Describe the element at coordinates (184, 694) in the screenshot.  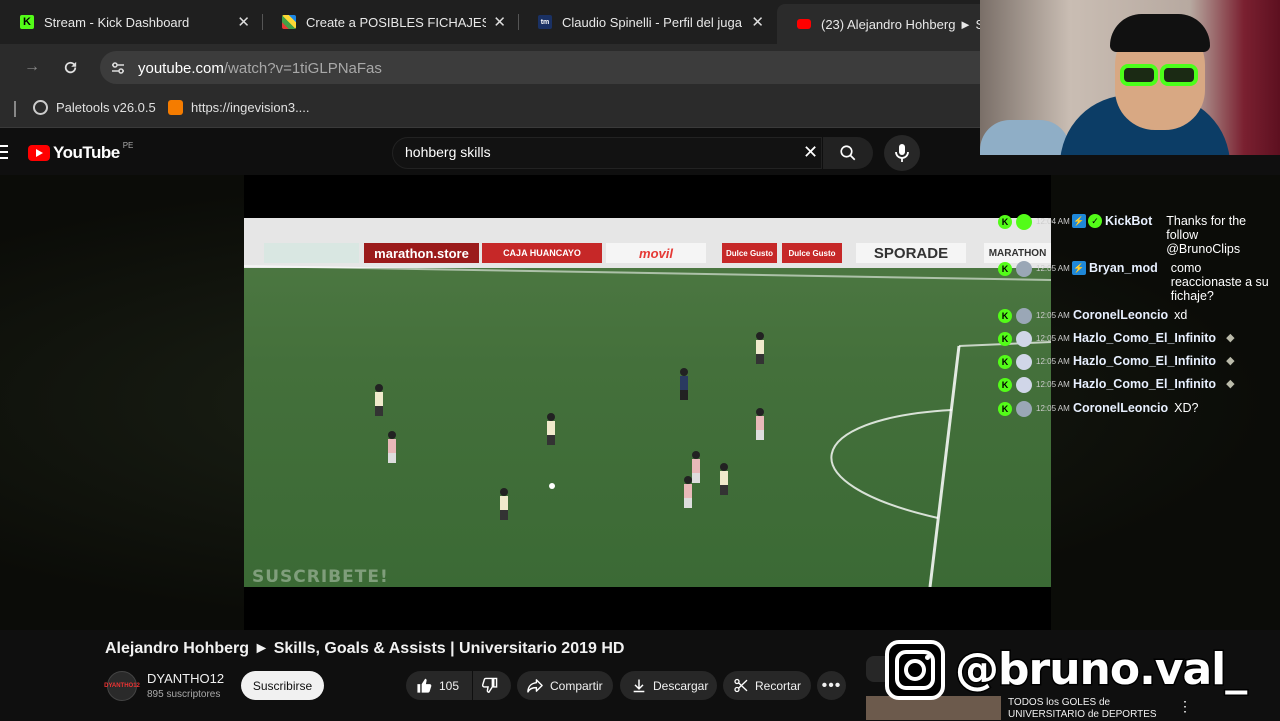
I see `channel-subscribers: 895 suscriptores` at that location.